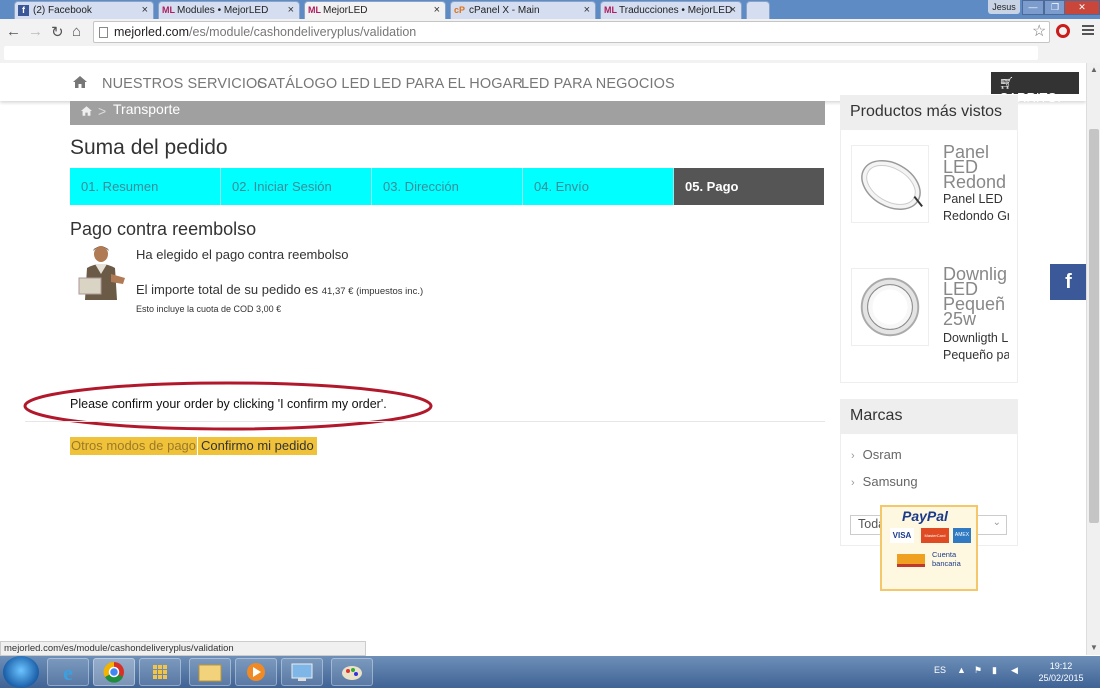 The width and height of the screenshot is (1100, 690). Describe the element at coordinates (976, 347) in the screenshot. I see `product-description: Downligth L Pequeño pa` at that location.